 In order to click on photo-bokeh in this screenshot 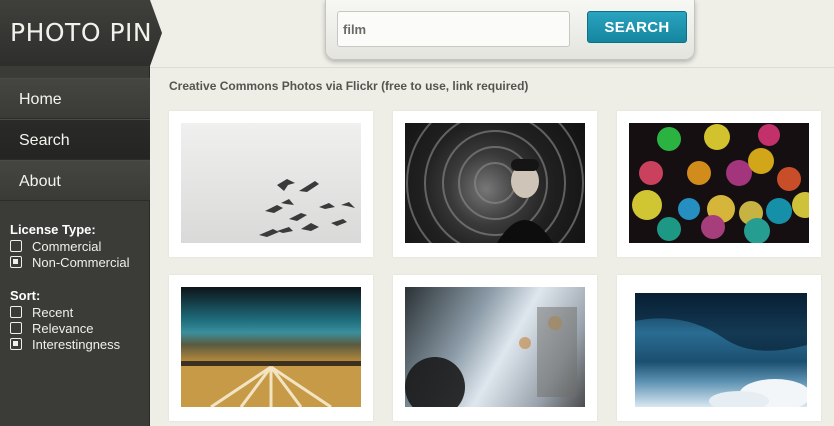, I will do `click(719, 183)`.